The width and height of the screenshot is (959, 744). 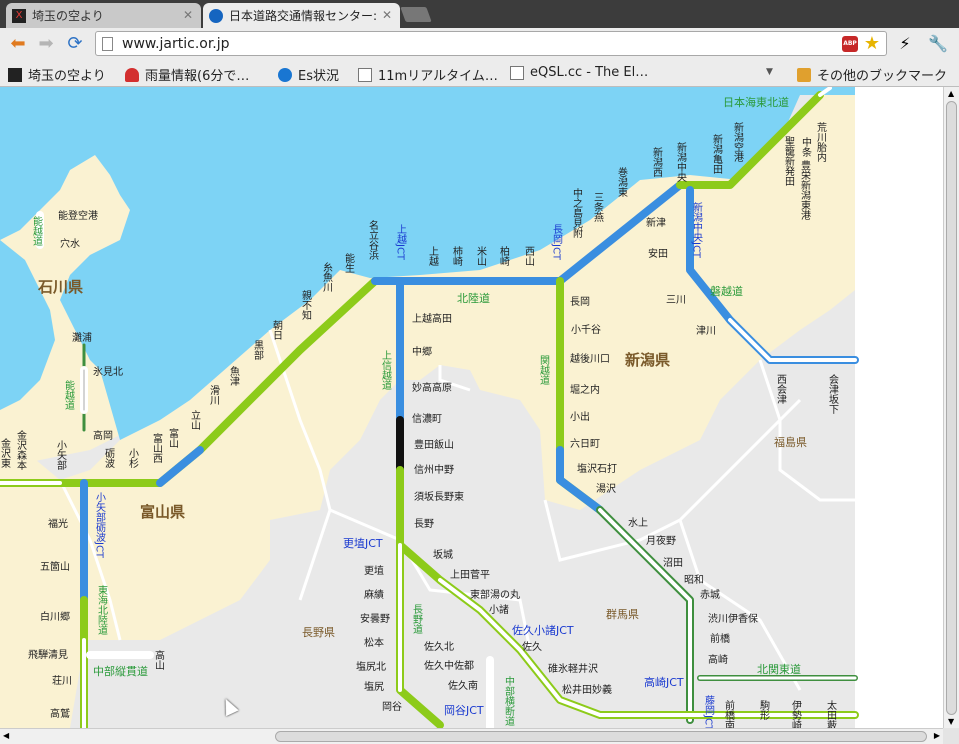 What do you see at coordinates (509, 700) in the screenshot?
I see `place-label: 中部横断道` at bounding box center [509, 700].